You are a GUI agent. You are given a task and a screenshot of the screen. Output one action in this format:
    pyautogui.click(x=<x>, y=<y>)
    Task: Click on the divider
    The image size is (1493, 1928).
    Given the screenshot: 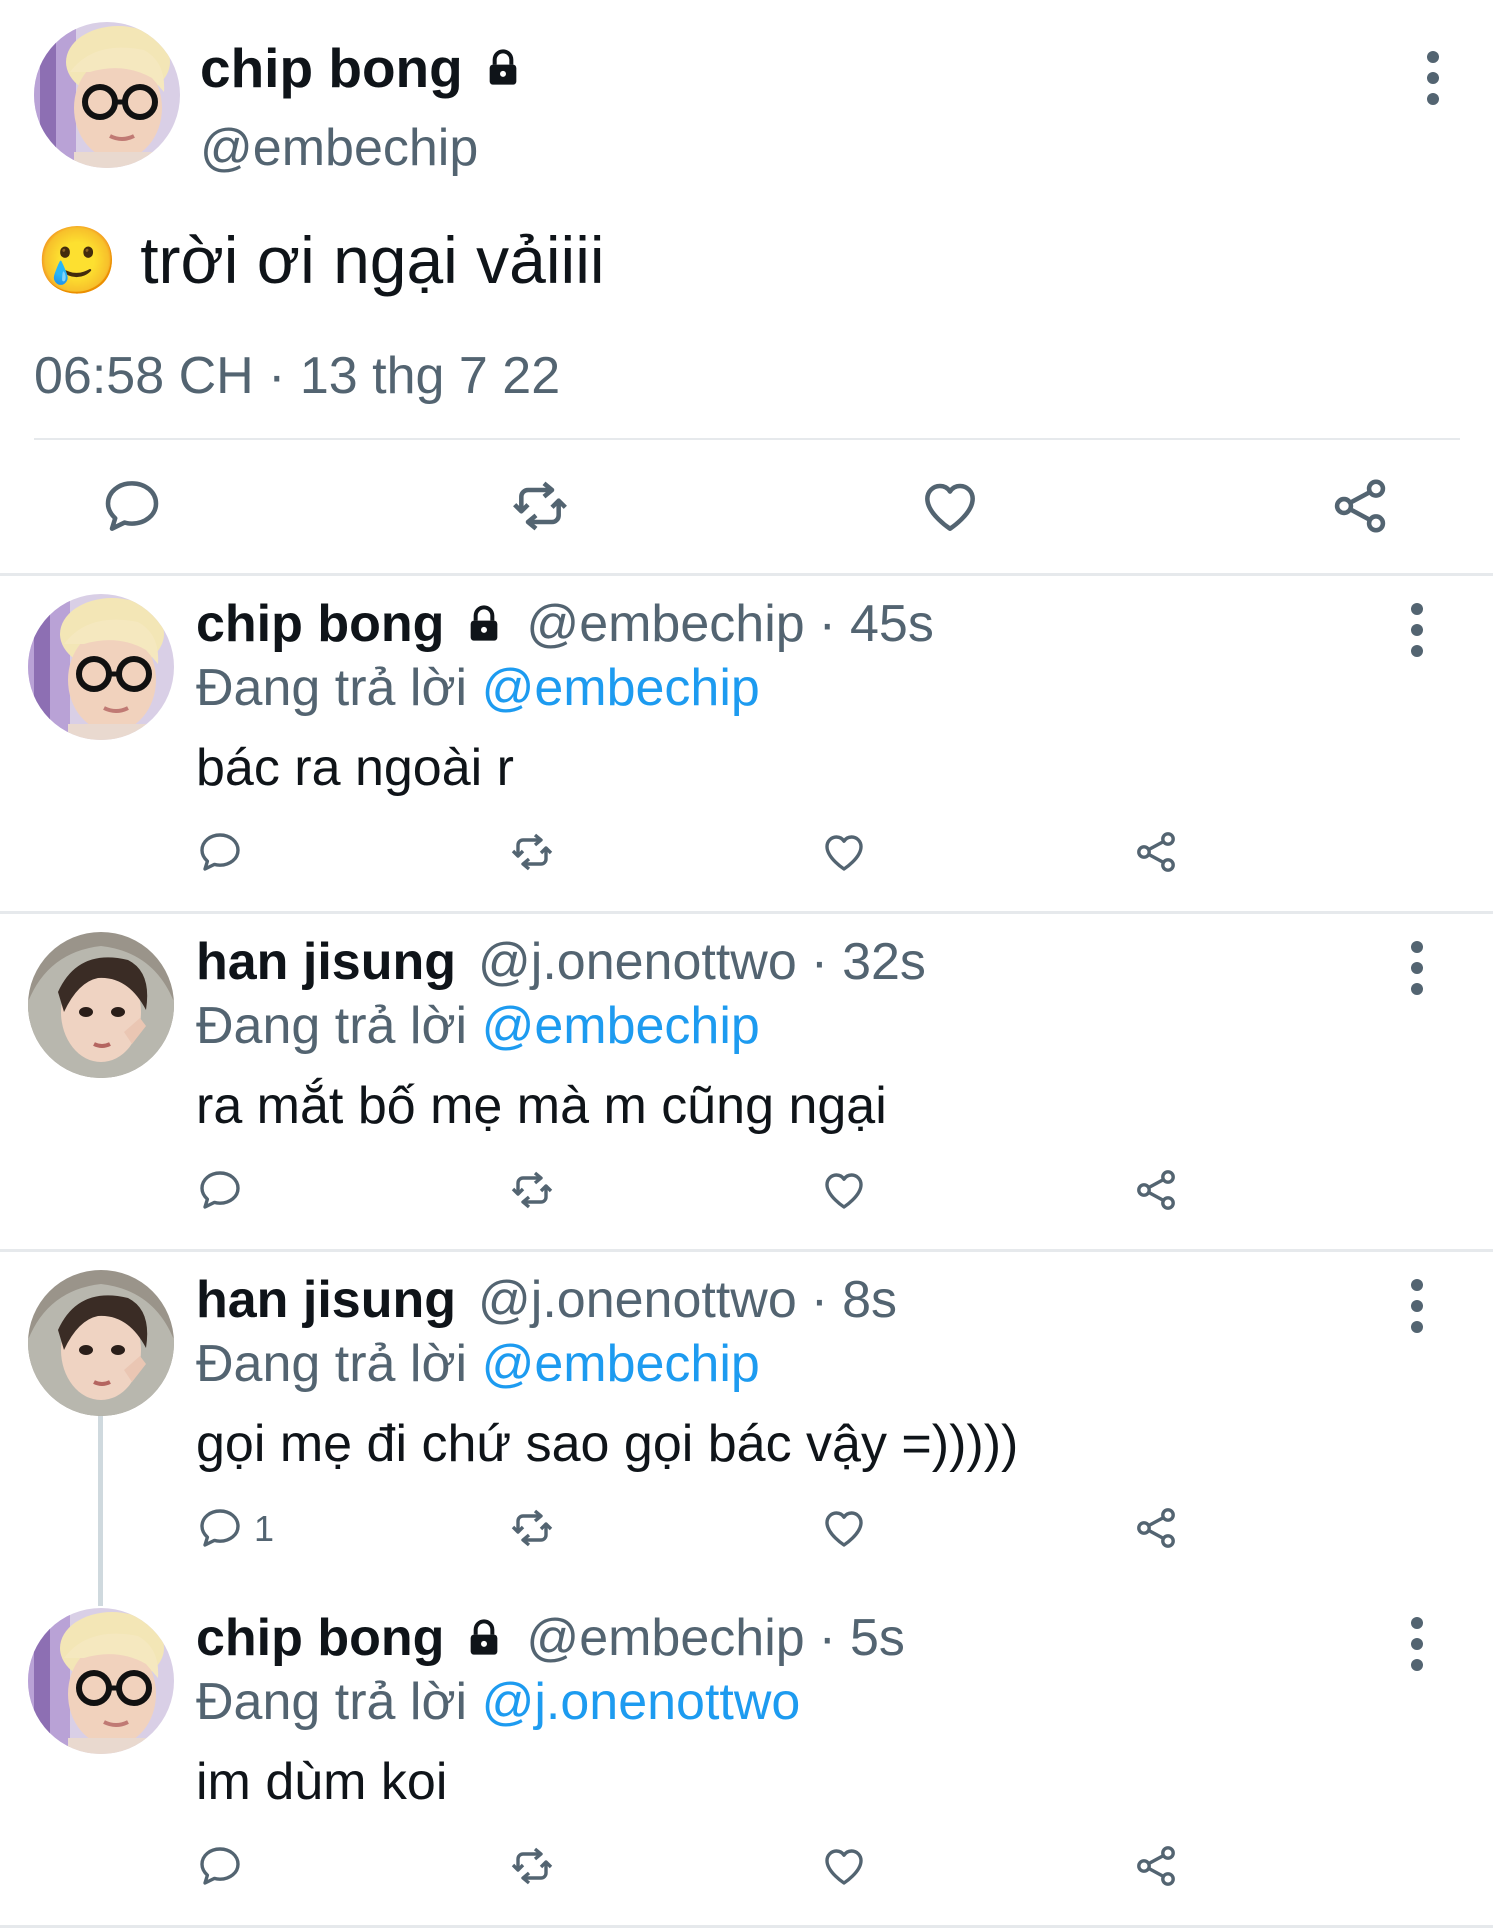 What is the action you would take?
    pyautogui.click(x=747, y=439)
    